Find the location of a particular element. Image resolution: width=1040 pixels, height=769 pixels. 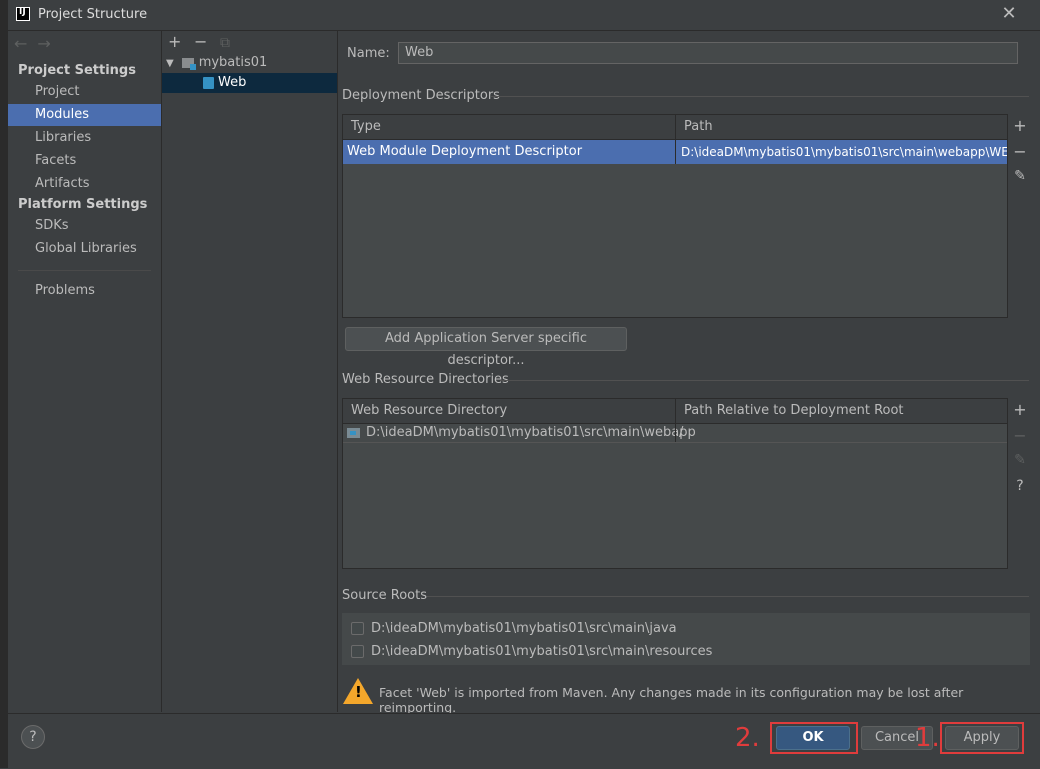

title-bar is located at coordinates (524, 15).